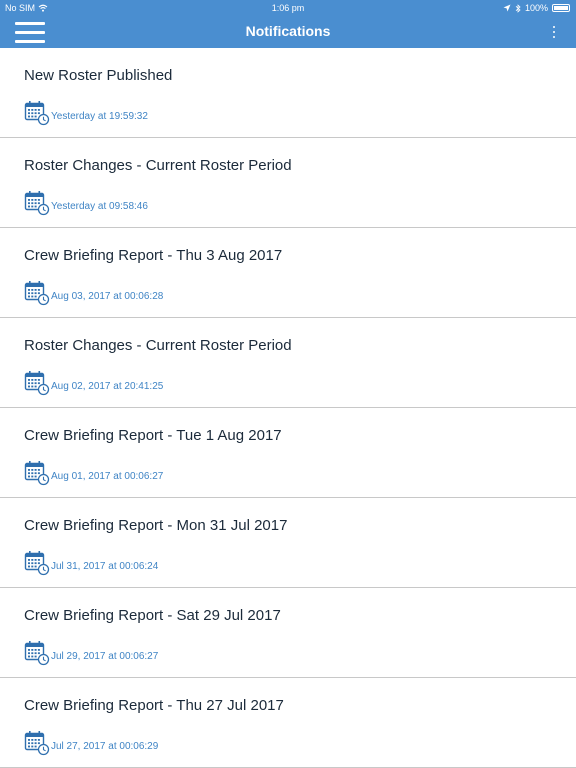 Image resolution: width=576 pixels, height=768 pixels. What do you see at coordinates (554, 32) in the screenshot?
I see `more-vertical-icon` at bounding box center [554, 32].